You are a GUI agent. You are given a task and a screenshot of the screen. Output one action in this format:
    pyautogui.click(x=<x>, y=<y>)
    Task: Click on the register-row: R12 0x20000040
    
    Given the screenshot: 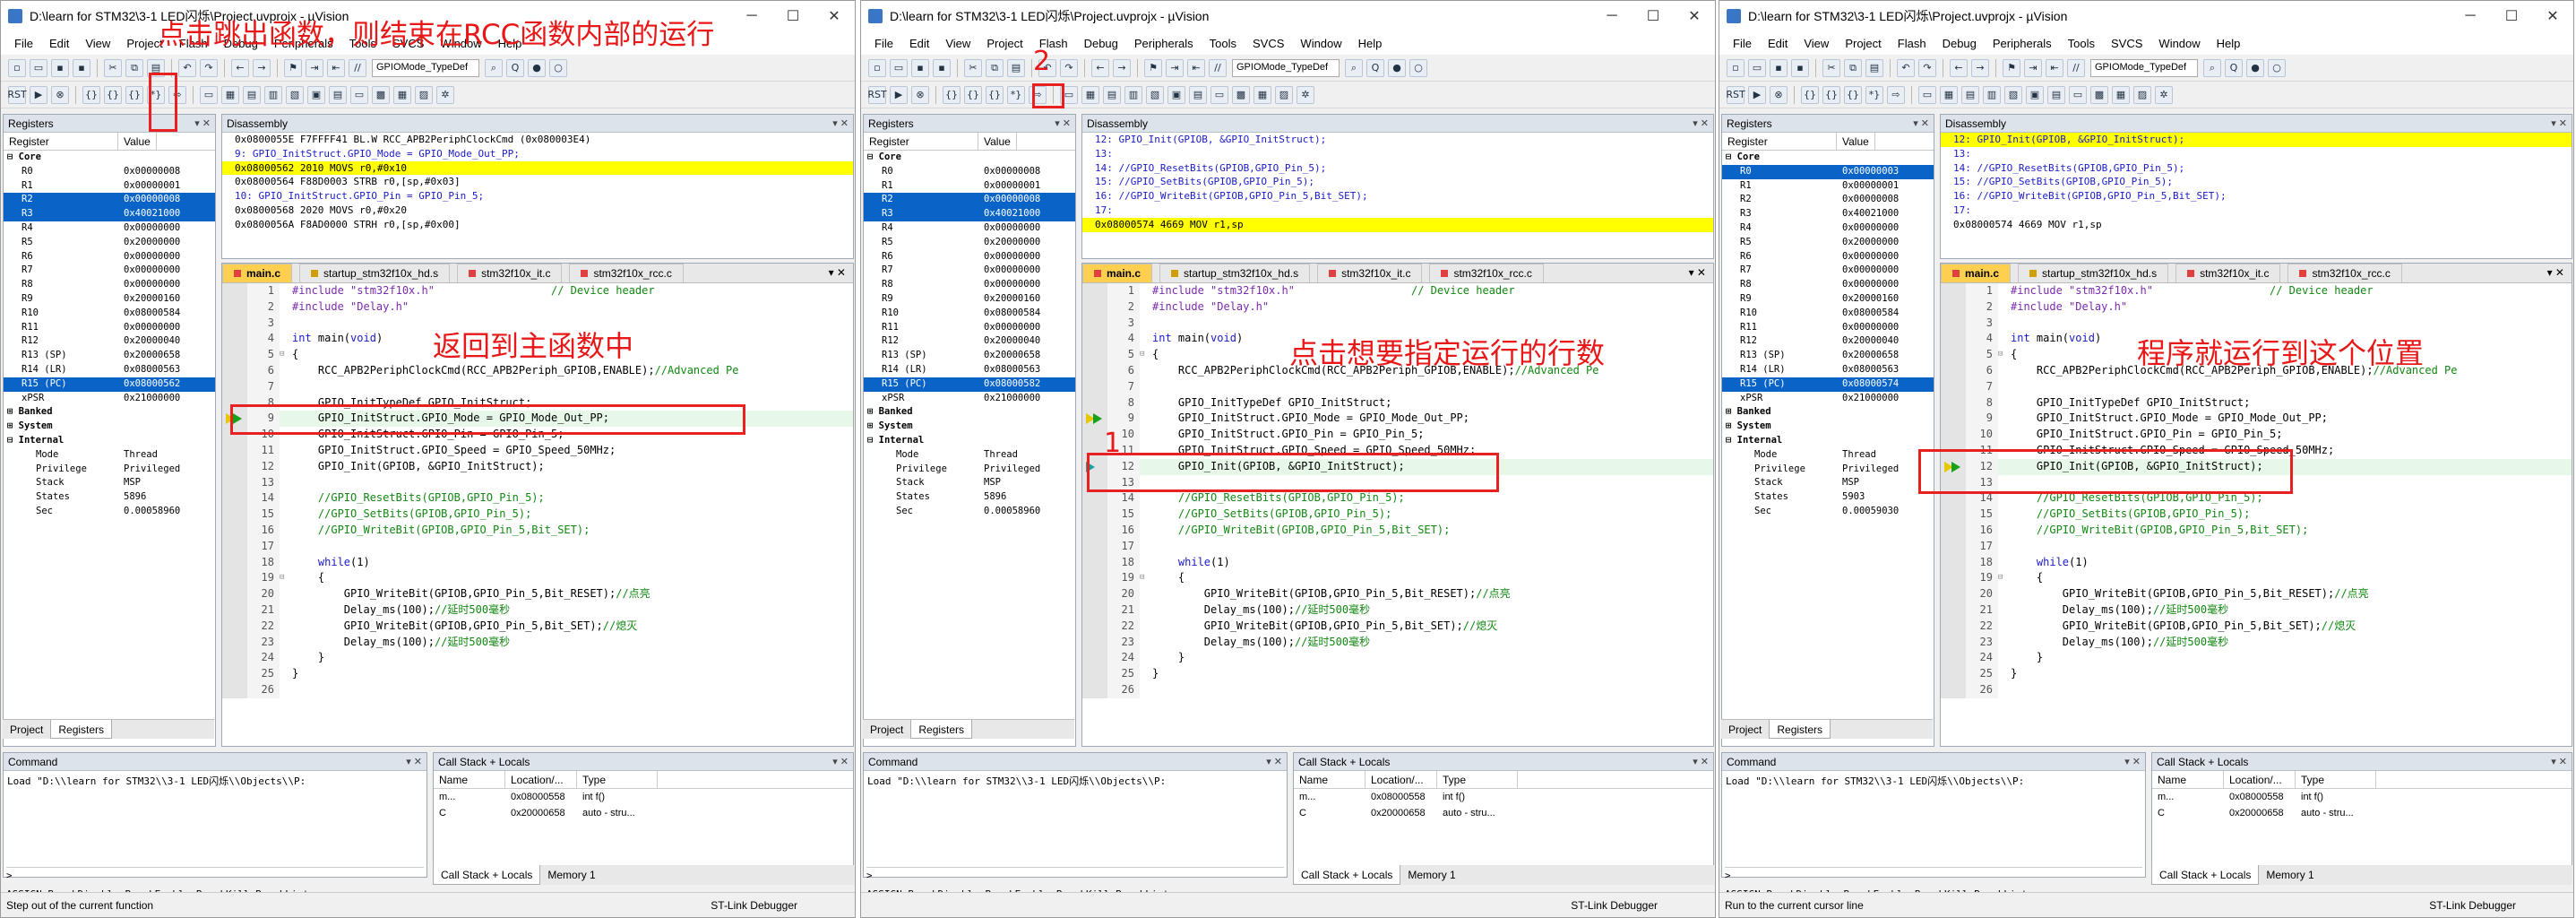 What is the action you would take?
    pyautogui.click(x=969, y=341)
    